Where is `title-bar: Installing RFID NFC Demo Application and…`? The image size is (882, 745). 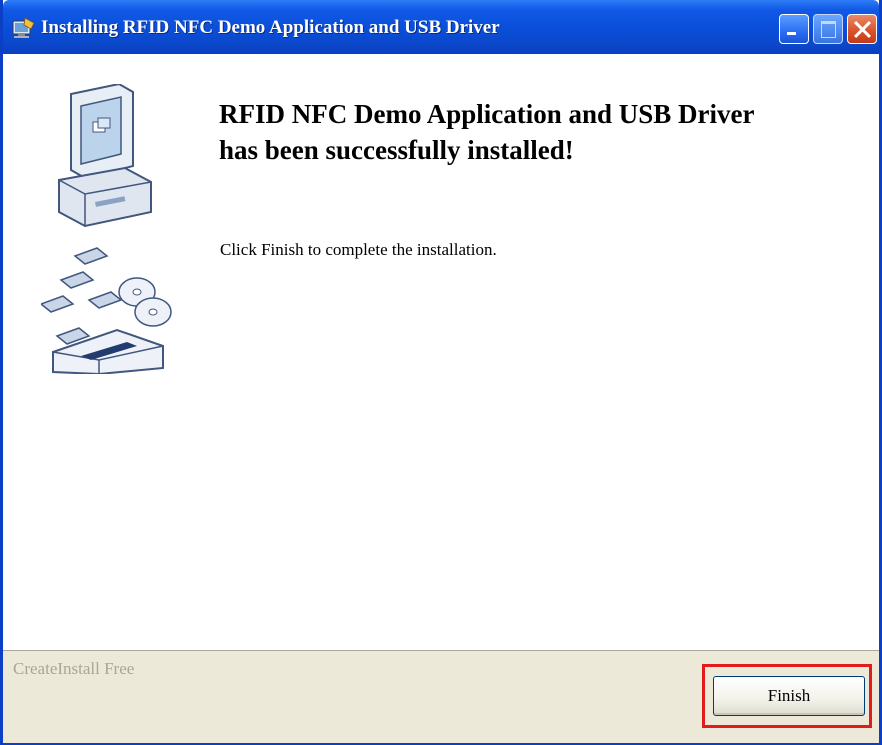 title-bar: Installing RFID NFC Demo Application and… is located at coordinates (441, 27).